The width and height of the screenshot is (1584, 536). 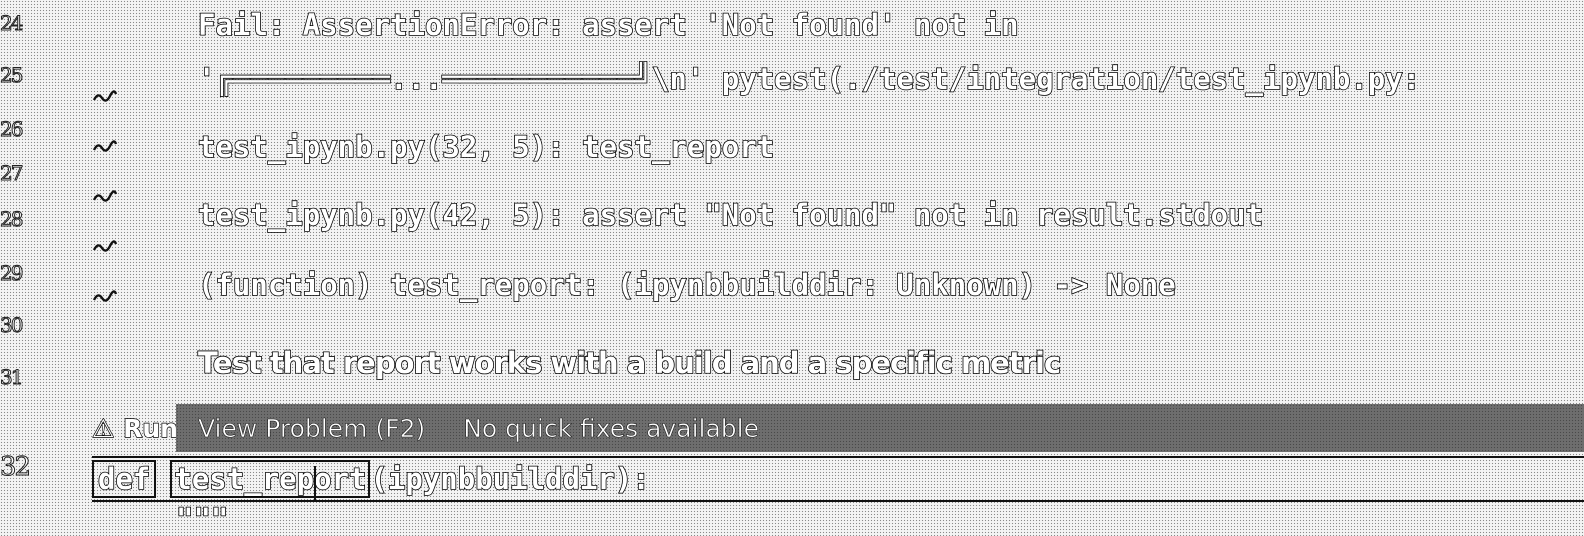 What do you see at coordinates (838, 479) in the screenshot?
I see `current-code-line: def test_report (ipynbbuilddir):` at bounding box center [838, 479].